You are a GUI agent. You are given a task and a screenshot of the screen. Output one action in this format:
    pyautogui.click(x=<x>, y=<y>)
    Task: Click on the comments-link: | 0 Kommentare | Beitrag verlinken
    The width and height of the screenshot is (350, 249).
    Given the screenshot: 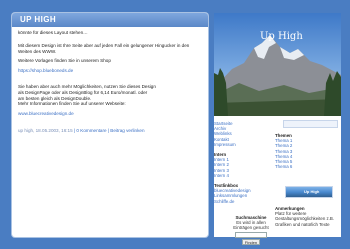 What is the action you would take?
    pyautogui.click(x=109, y=130)
    